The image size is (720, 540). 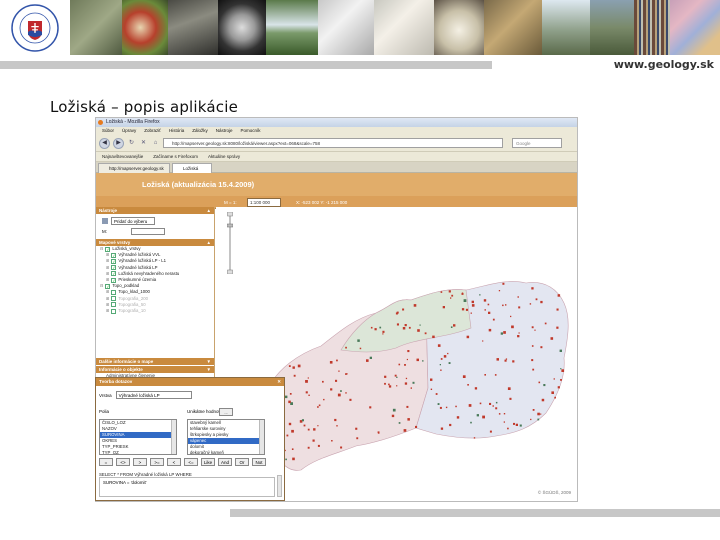 I want to click on menu-item: Úpravy, so click(x=129, y=131).